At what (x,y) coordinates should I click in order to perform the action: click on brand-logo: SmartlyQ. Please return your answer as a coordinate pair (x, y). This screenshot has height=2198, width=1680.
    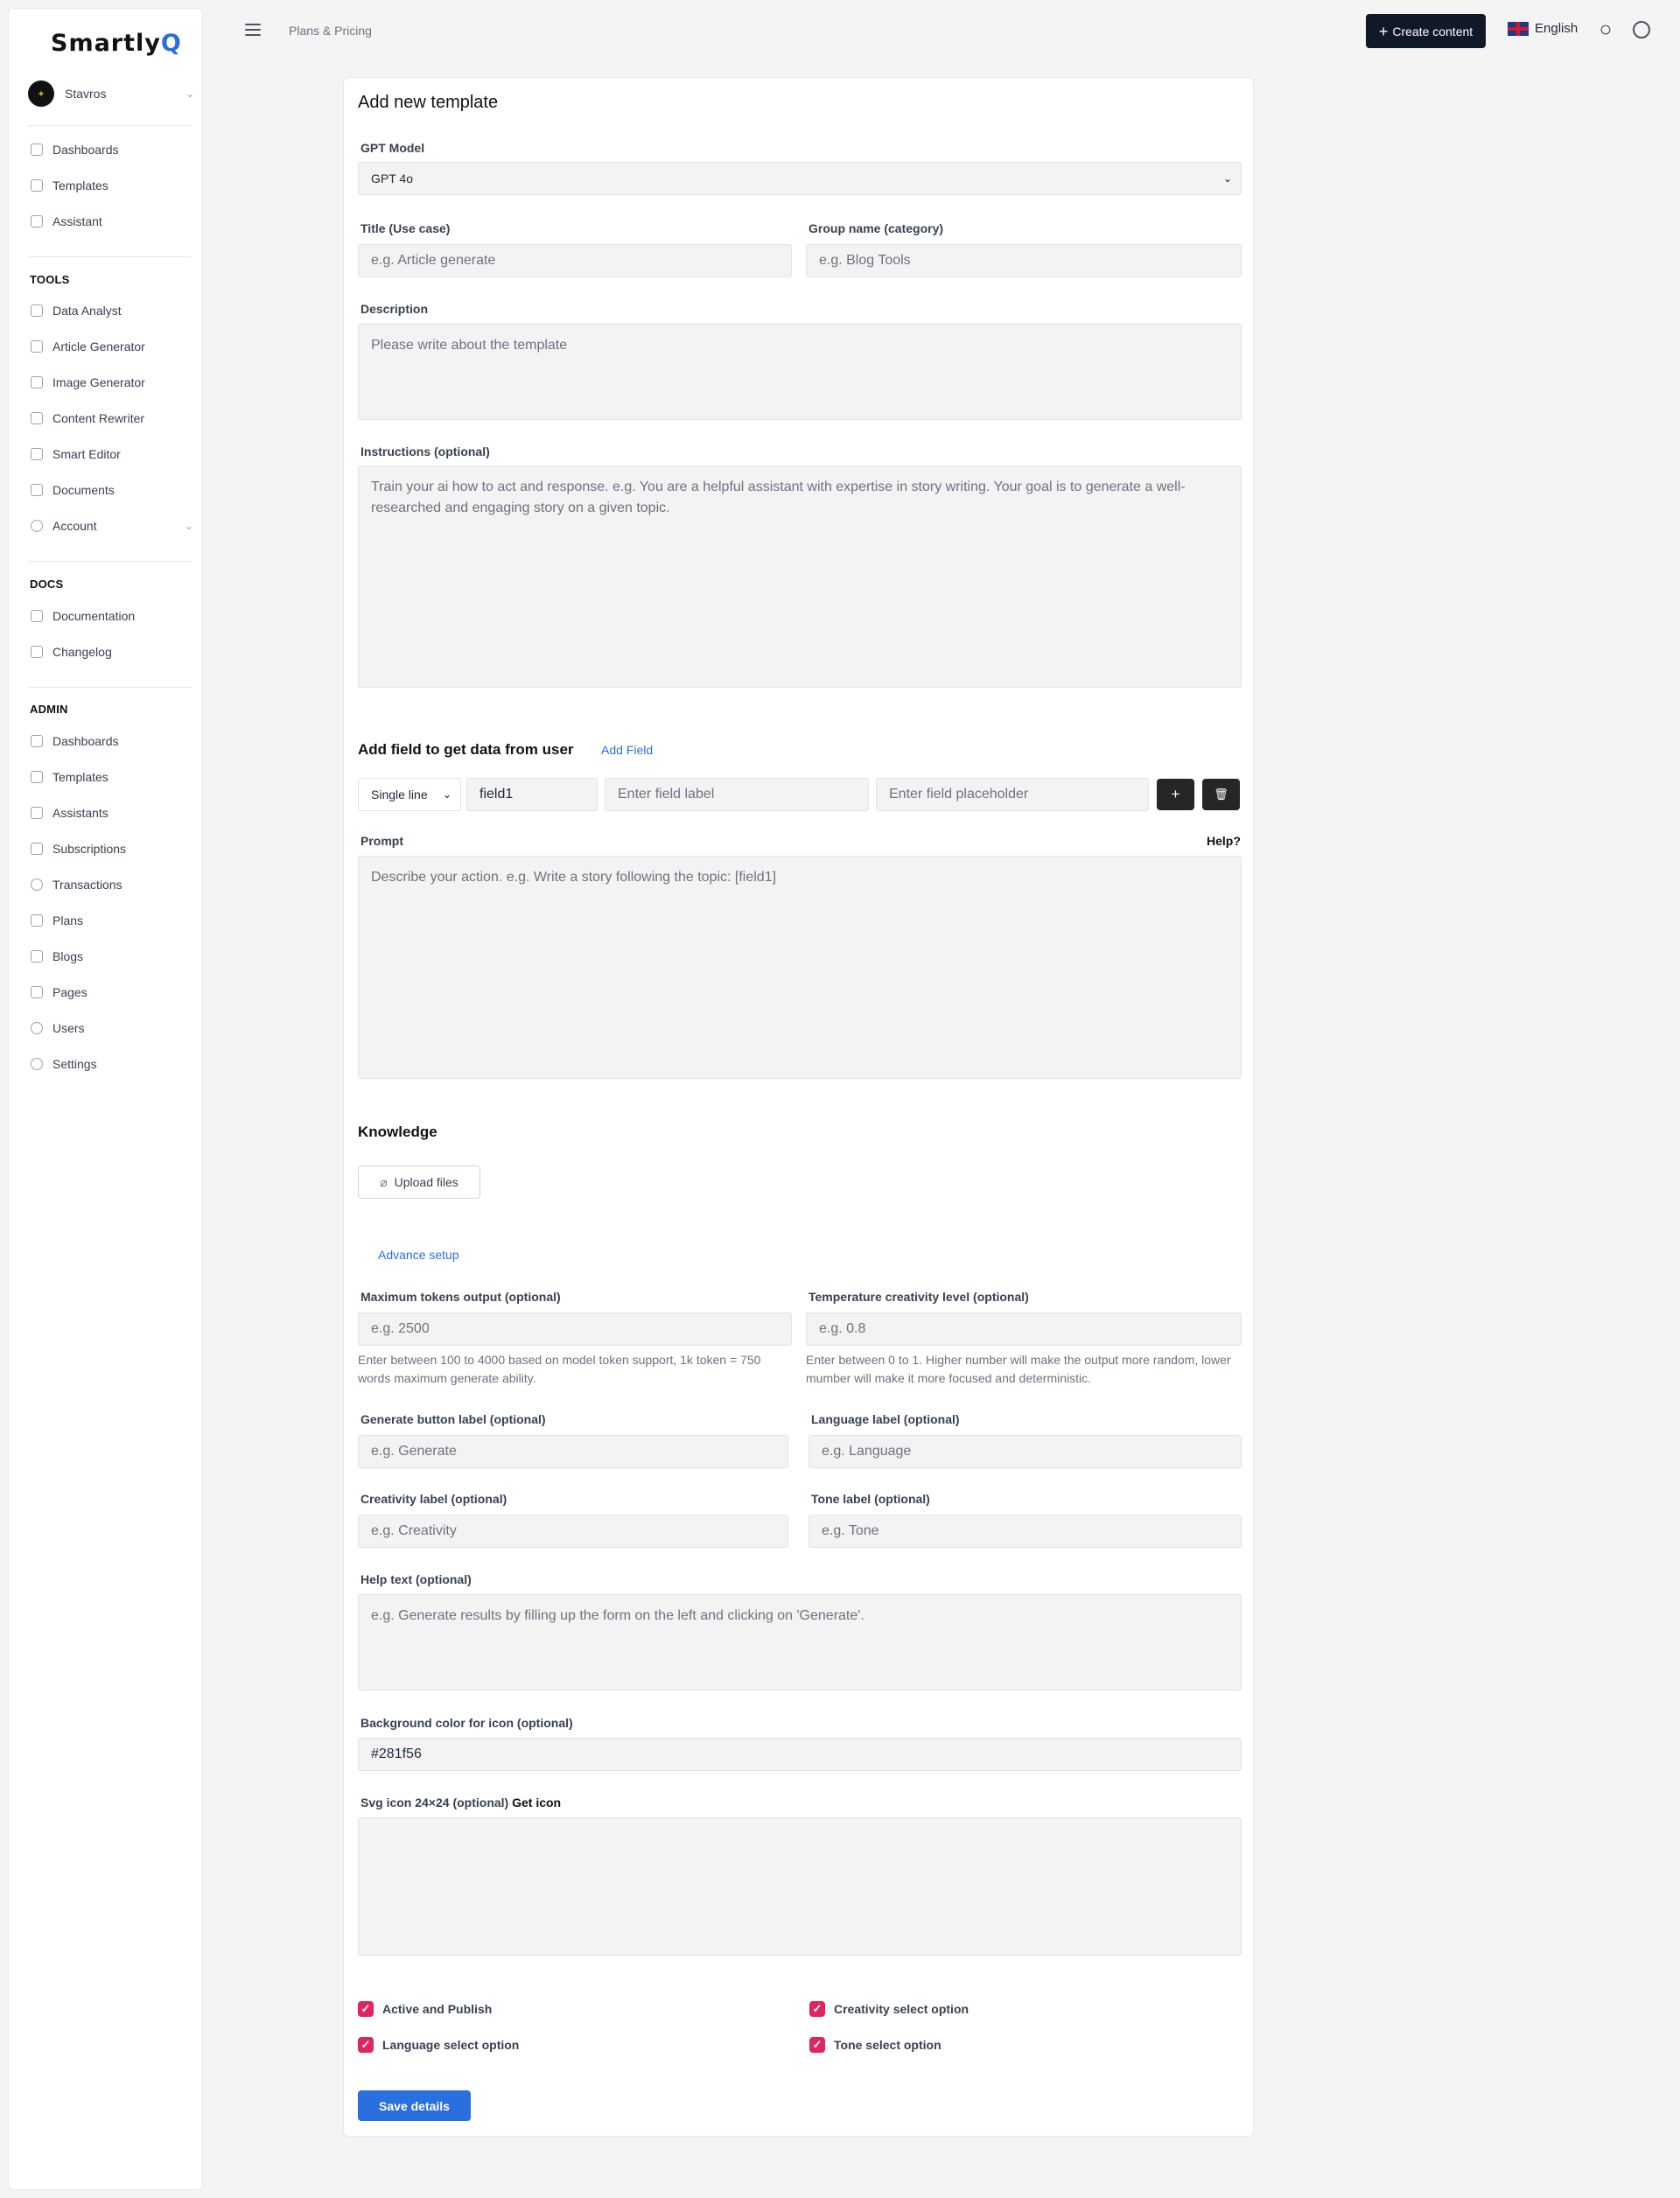
    Looking at the image, I should click on (116, 43).